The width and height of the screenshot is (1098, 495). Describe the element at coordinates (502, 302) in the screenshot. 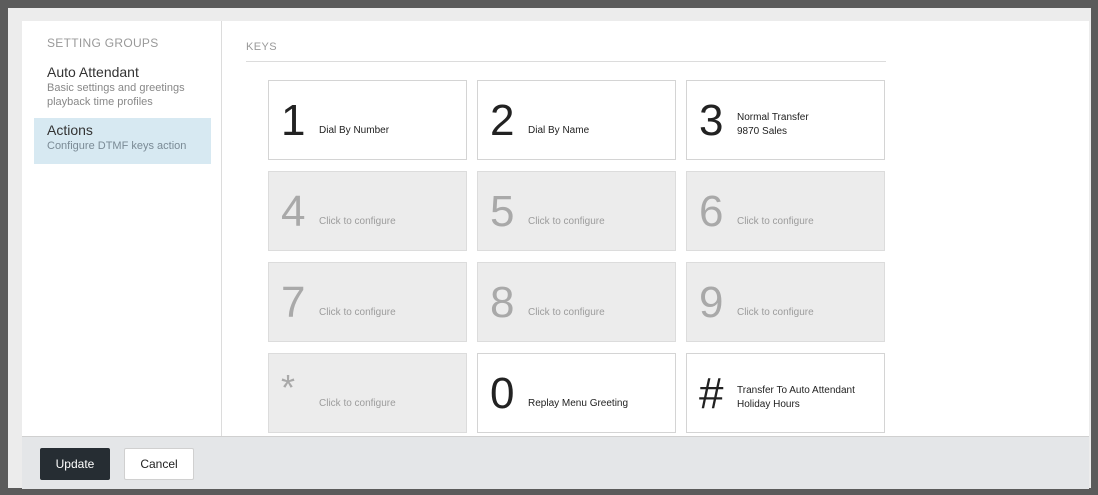

I see `key-digit: 8` at that location.